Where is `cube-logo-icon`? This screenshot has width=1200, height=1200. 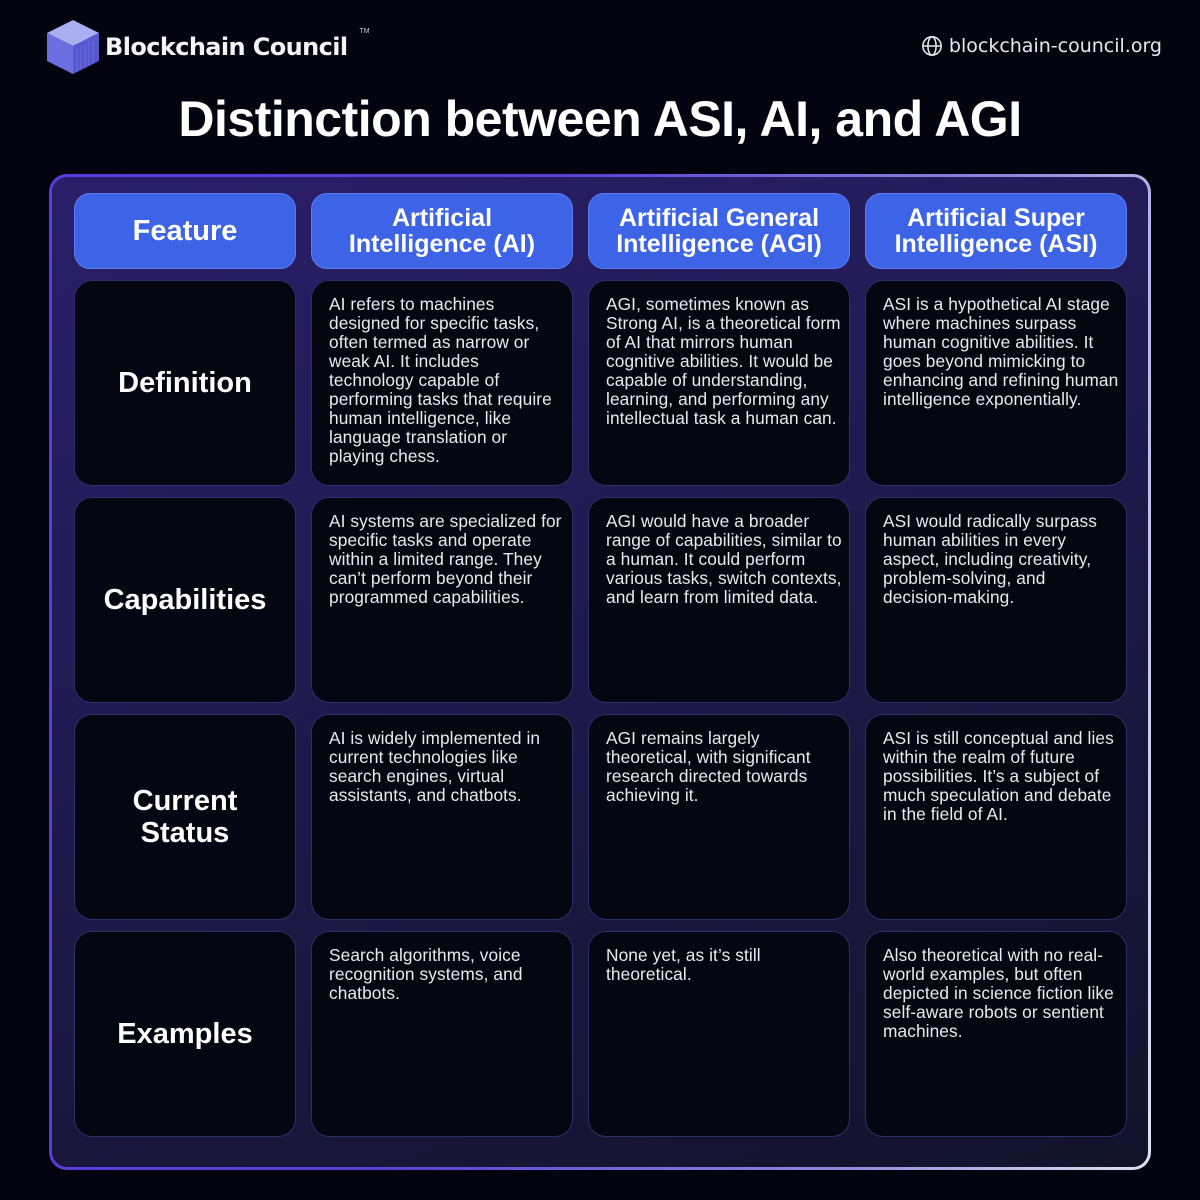
cube-logo-icon is located at coordinates (73, 47).